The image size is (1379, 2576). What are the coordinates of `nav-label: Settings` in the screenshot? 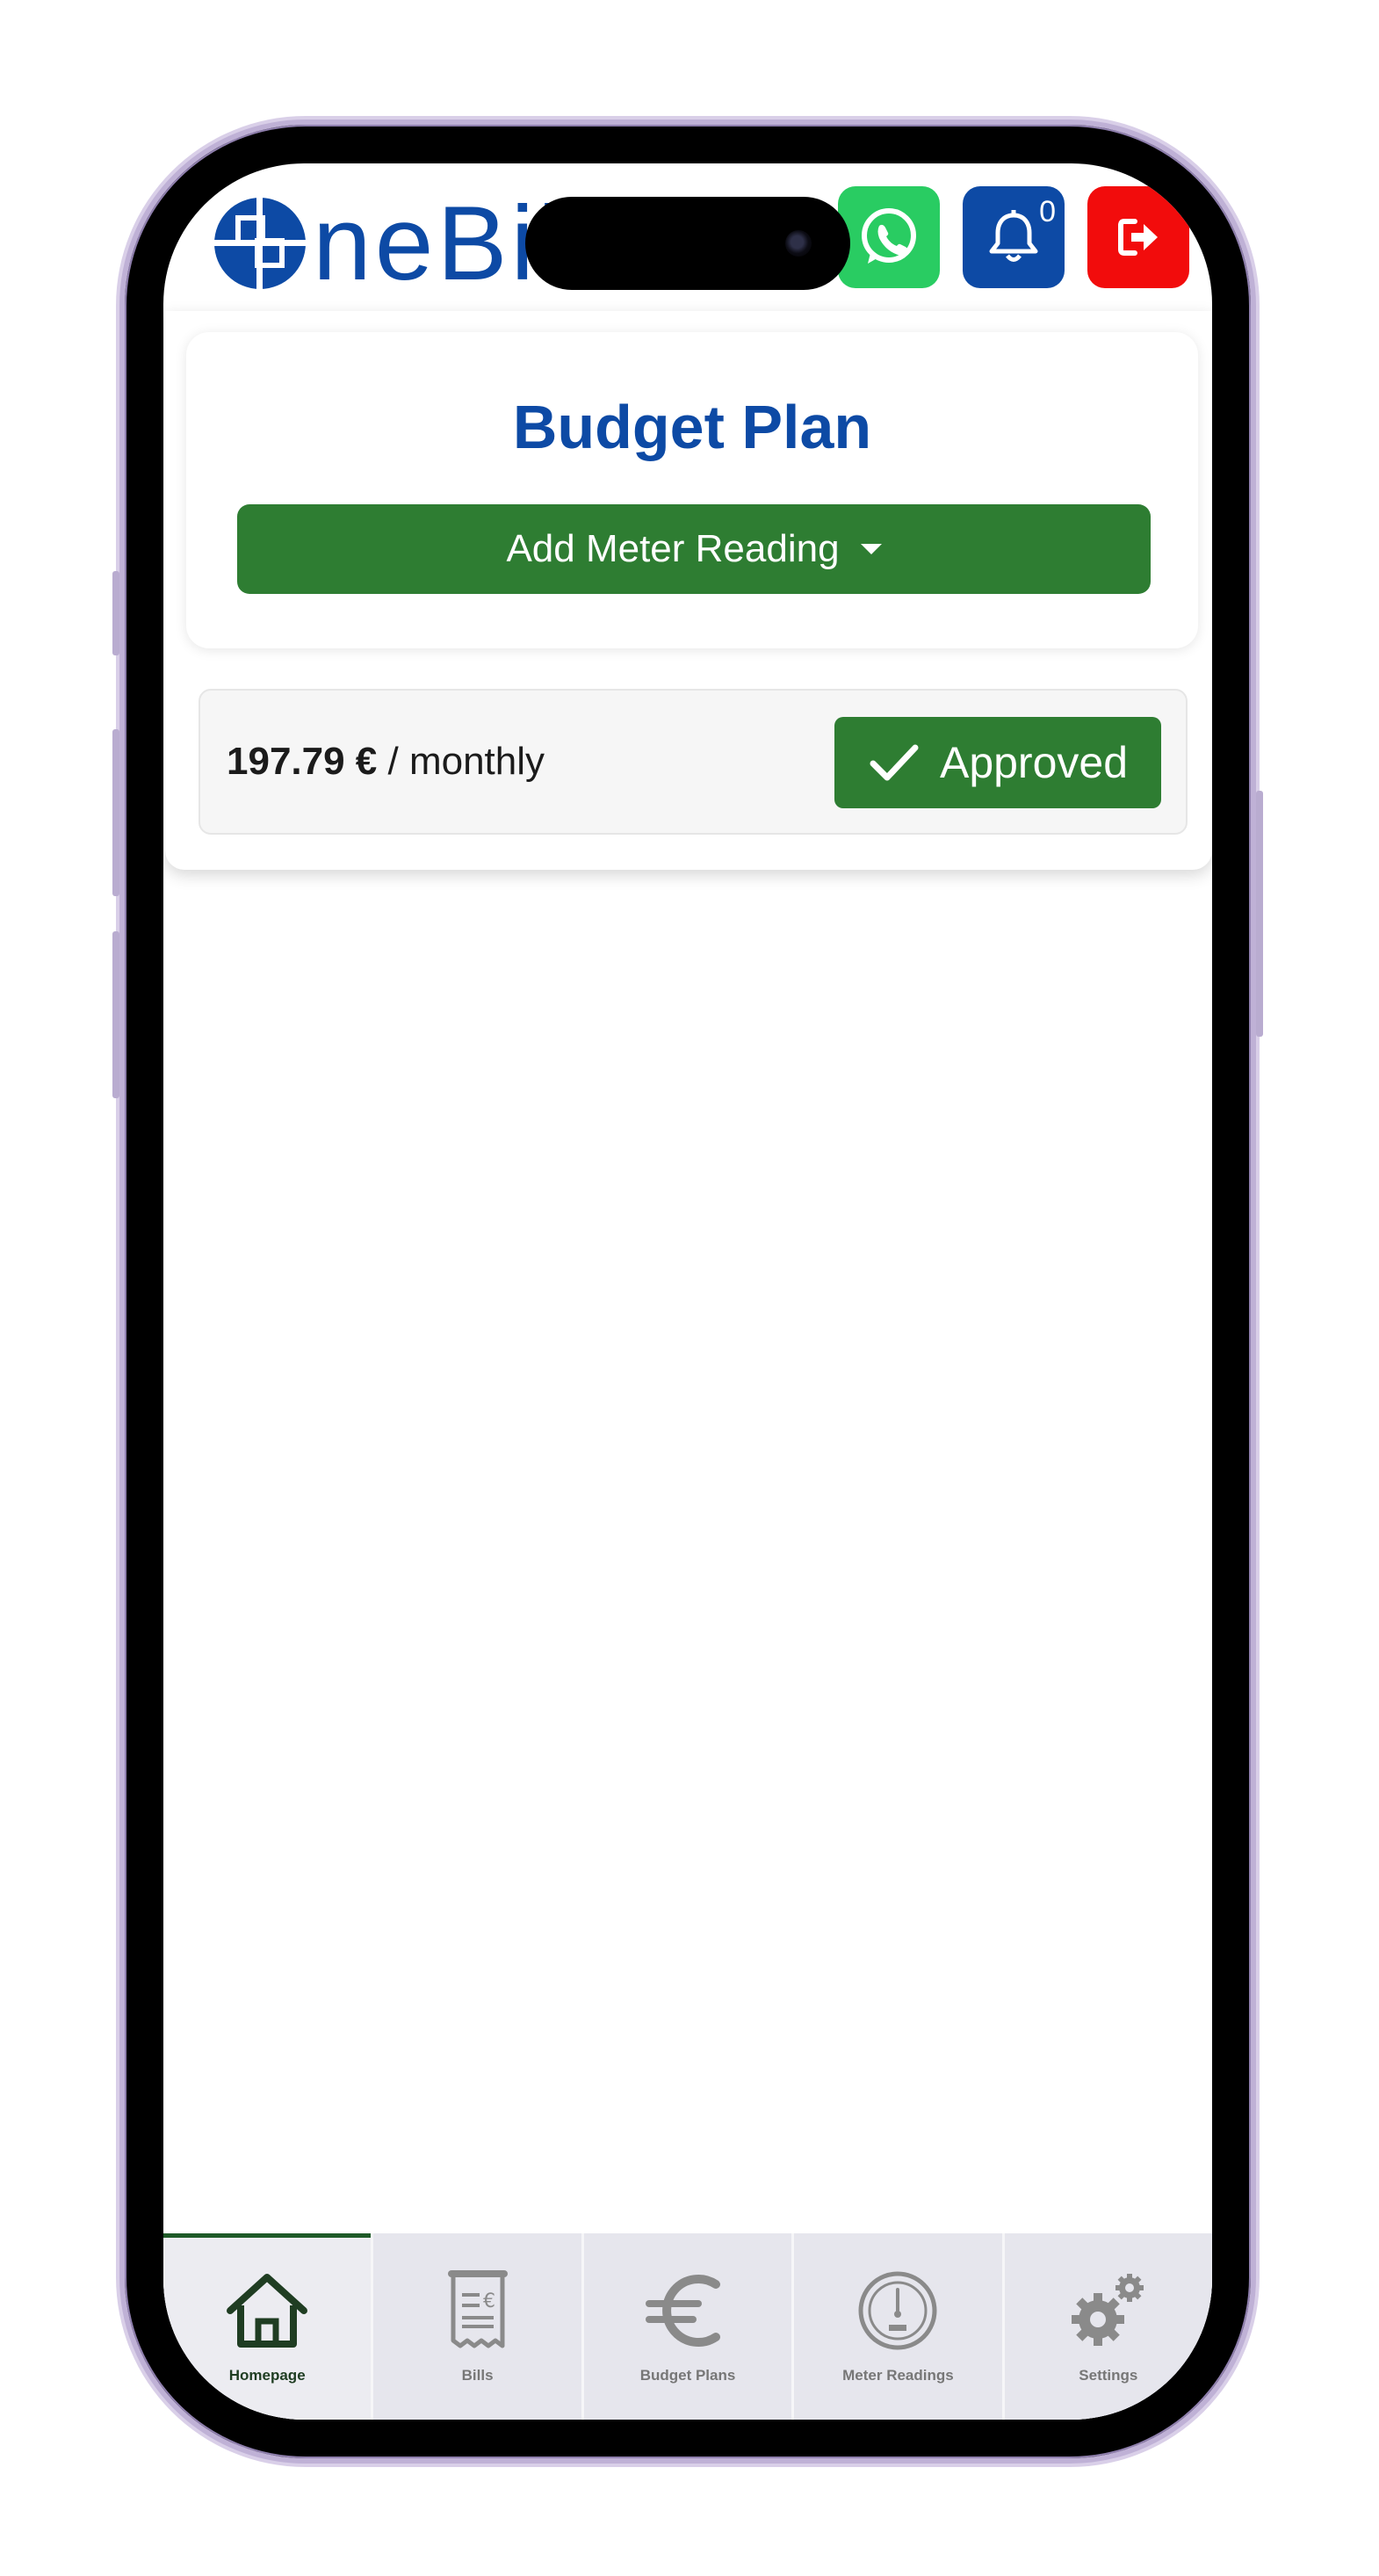 It's located at (1108, 2375).